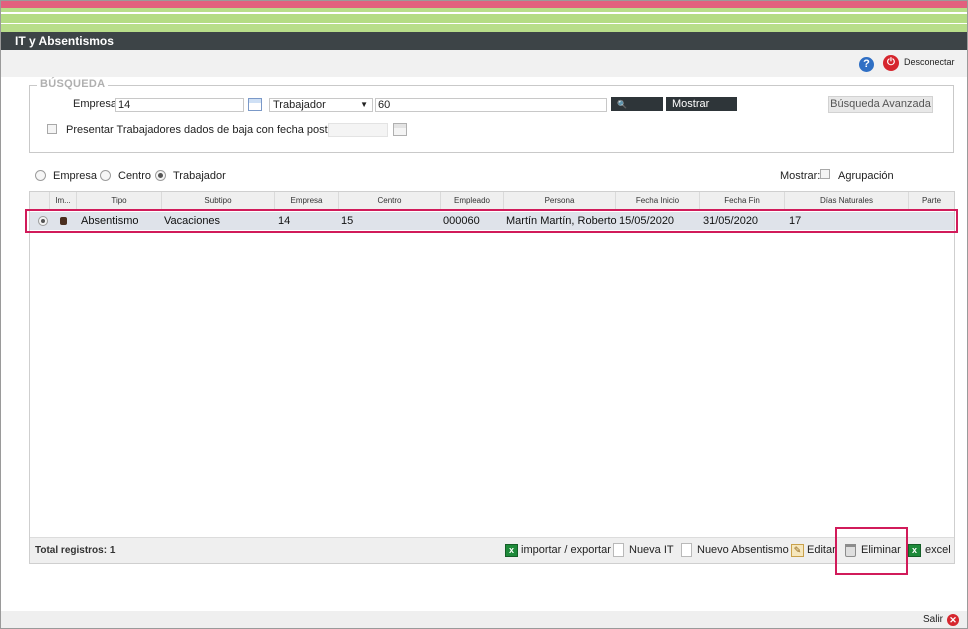  What do you see at coordinates (52, 129) in the screenshot?
I see `baja-checkbox` at bounding box center [52, 129].